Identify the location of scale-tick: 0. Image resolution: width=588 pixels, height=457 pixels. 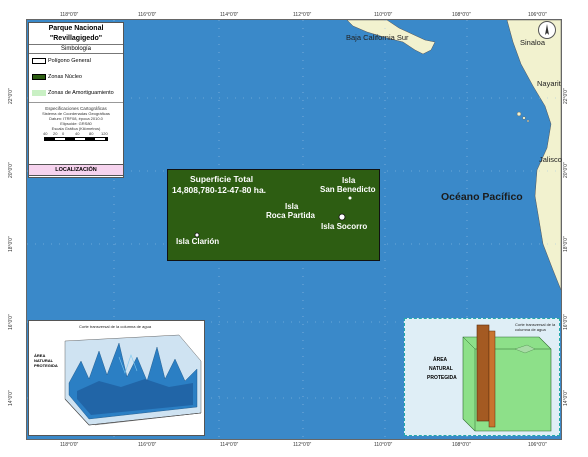
(63, 133).